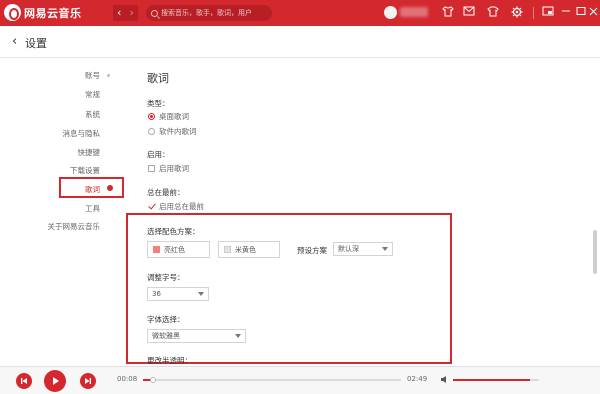  I want to click on font-size-label: 调整字号：, so click(166, 277).